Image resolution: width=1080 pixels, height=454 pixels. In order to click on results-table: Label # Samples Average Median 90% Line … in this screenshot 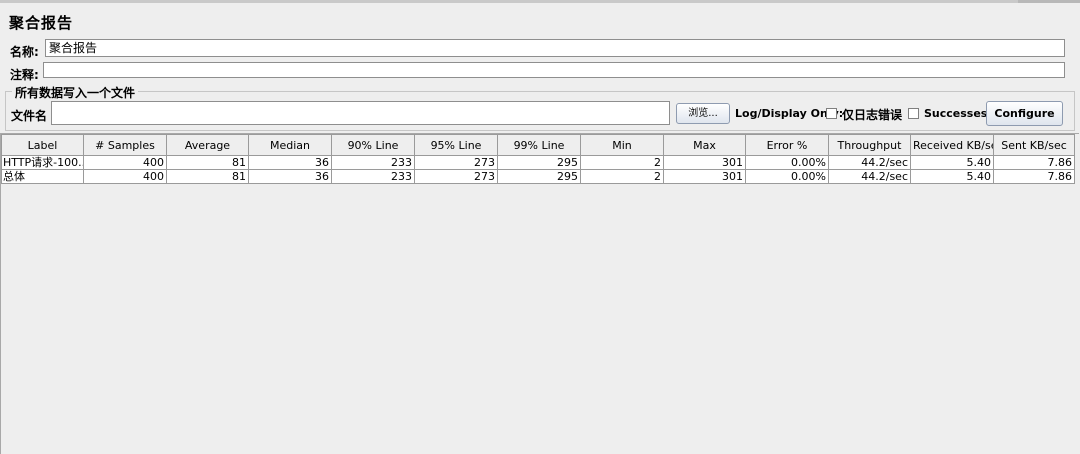, I will do `click(538, 159)`.